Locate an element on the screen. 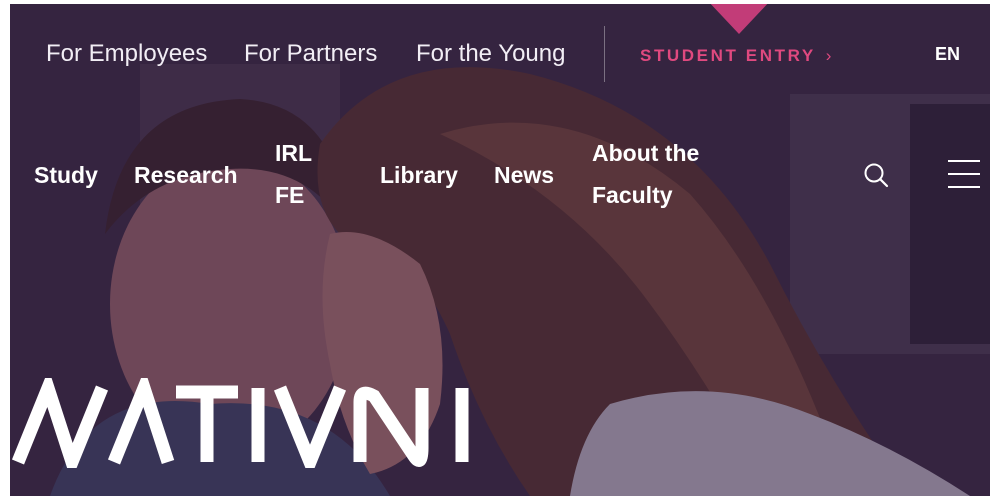 This screenshot has height=496, width=994. main-nav-irl-fe-line1: IRL is located at coordinates (294, 153).